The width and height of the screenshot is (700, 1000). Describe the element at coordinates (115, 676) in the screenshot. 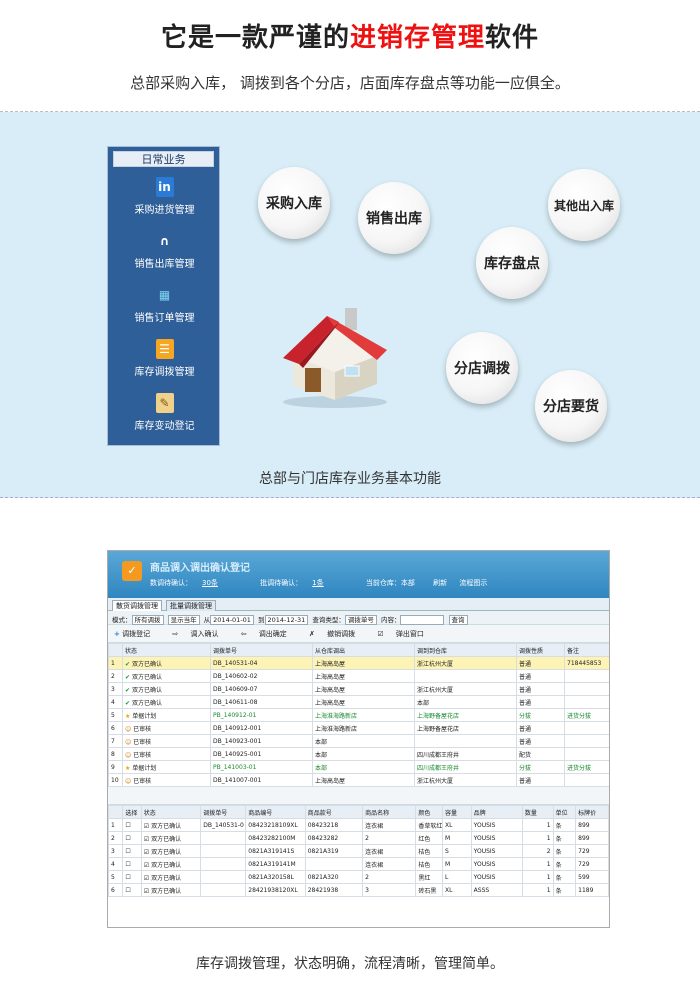

I see `row-number: 2` at that location.